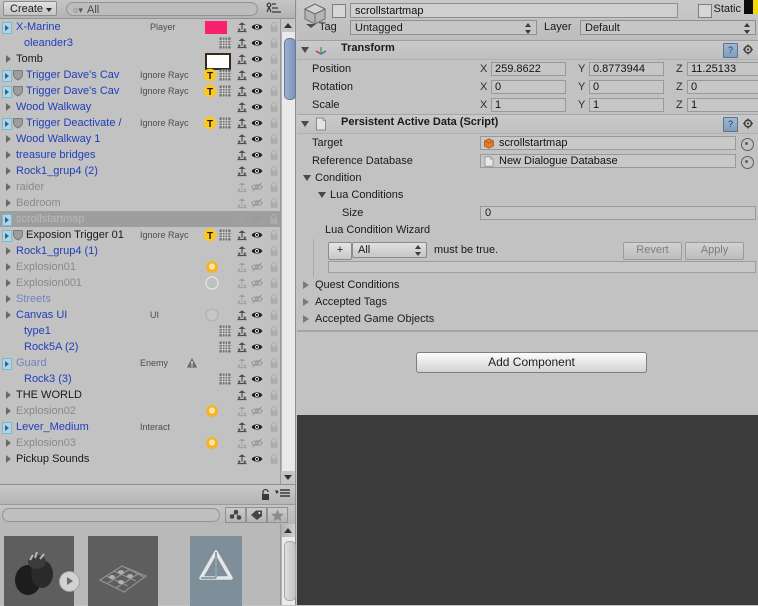  Describe the element at coordinates (717, 87) in the screenshot. I see `transform-z-field: Z0` at that location.